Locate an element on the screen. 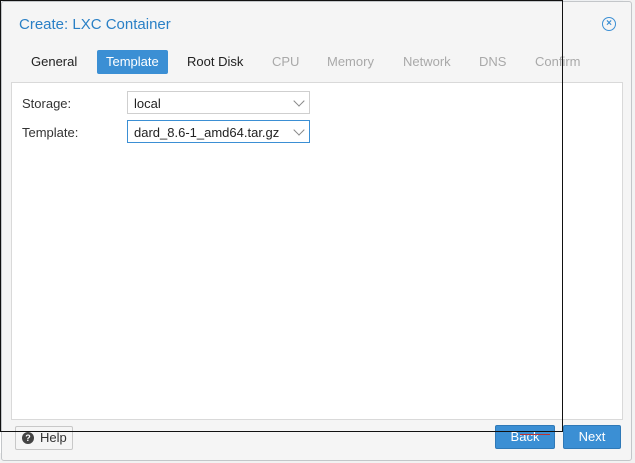 The height and width of the screenshot is (463, 635). next-button: Next is located at coordinates (592, 437).